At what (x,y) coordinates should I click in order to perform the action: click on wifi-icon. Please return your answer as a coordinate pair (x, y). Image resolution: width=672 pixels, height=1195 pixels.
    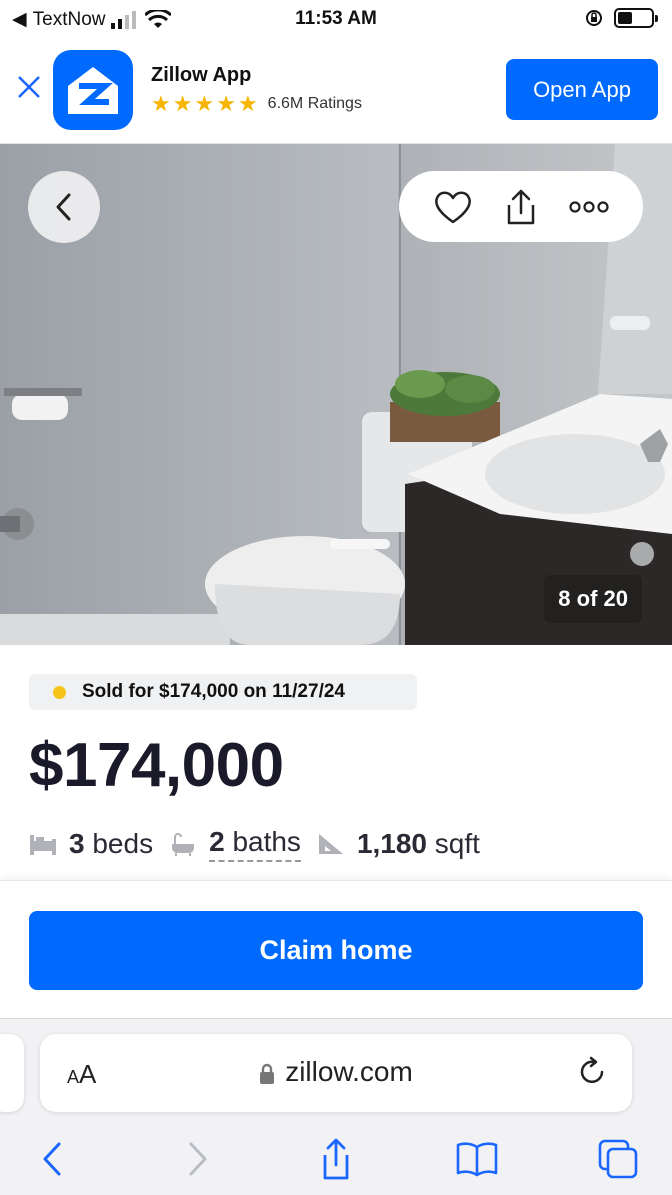
    Looking at the image, I should click on (158, 18).